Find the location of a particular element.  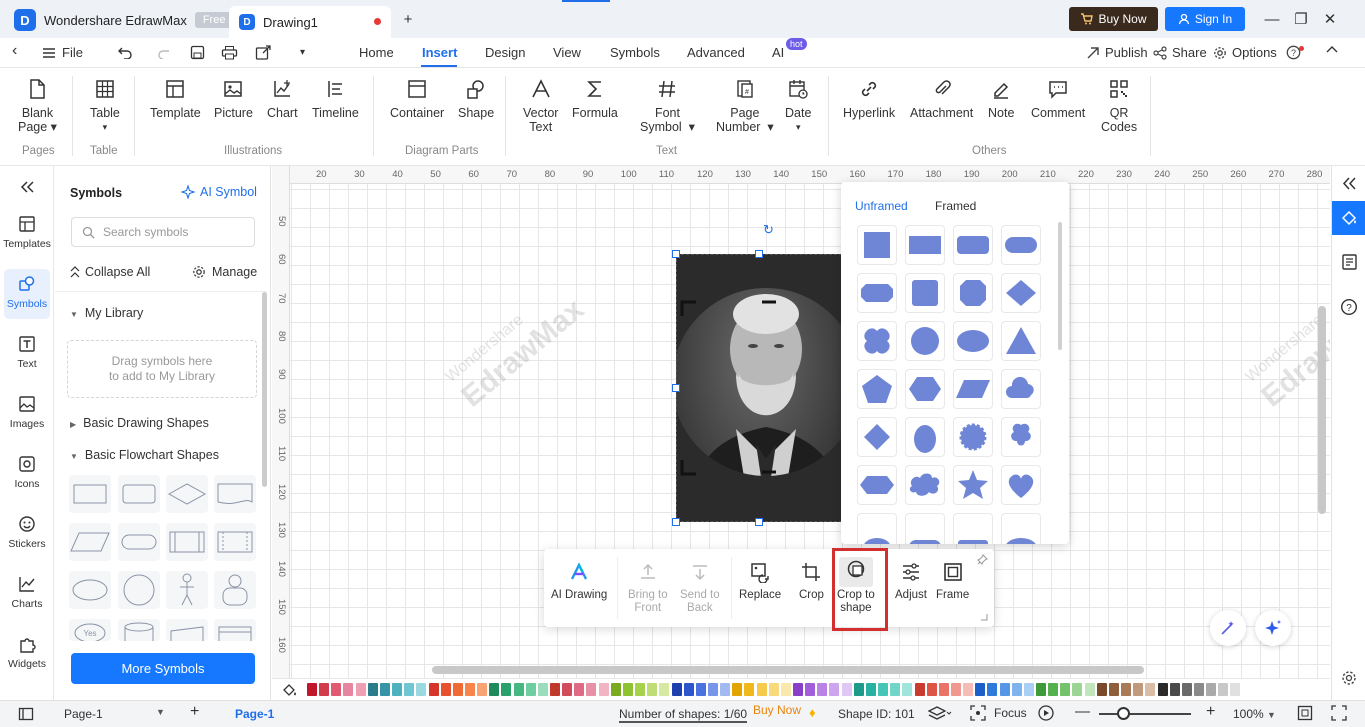

tab-unframed: Unframed is located at coordinates (881, 206).